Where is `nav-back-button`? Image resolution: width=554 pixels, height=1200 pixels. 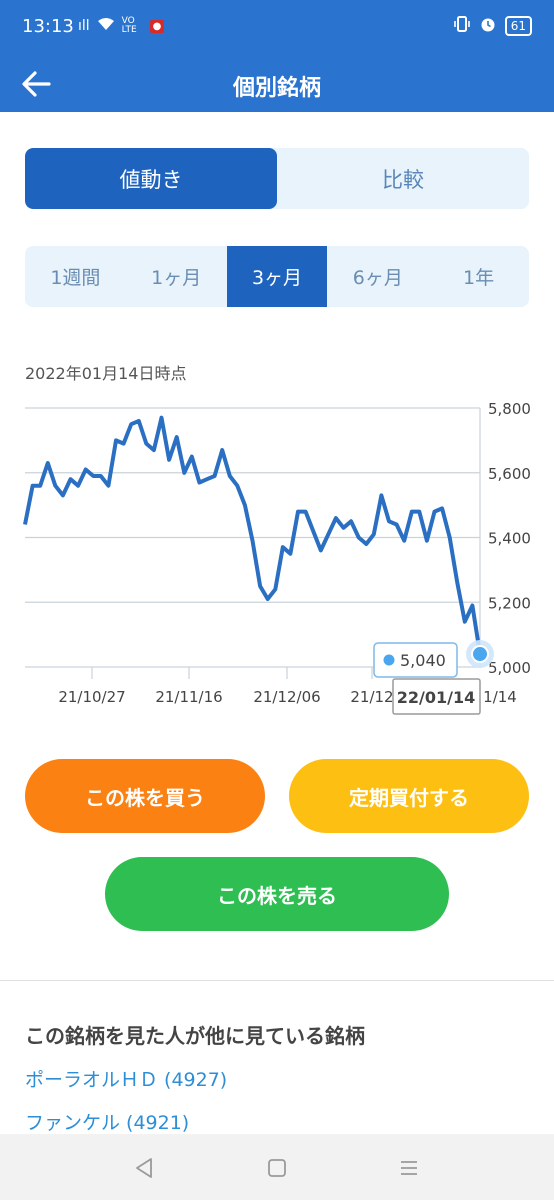
nav-back-button is located at coordinates (144, 1168).